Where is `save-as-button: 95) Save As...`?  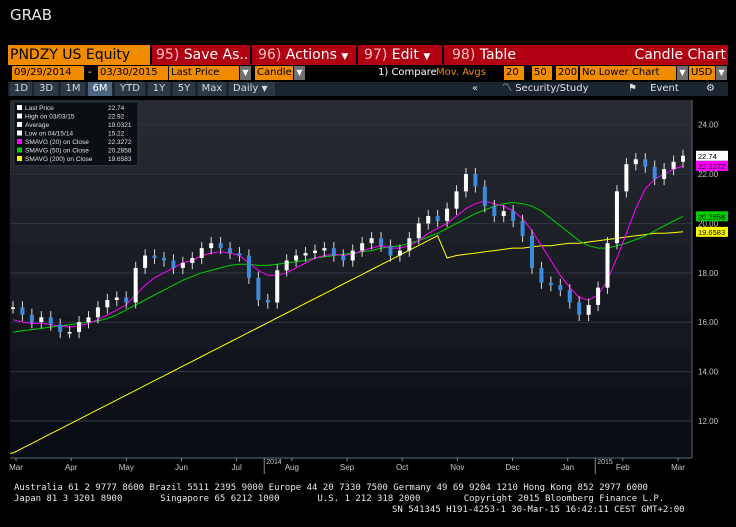 save-as-button: 95) Save As... is located at coordinates (204, 55).